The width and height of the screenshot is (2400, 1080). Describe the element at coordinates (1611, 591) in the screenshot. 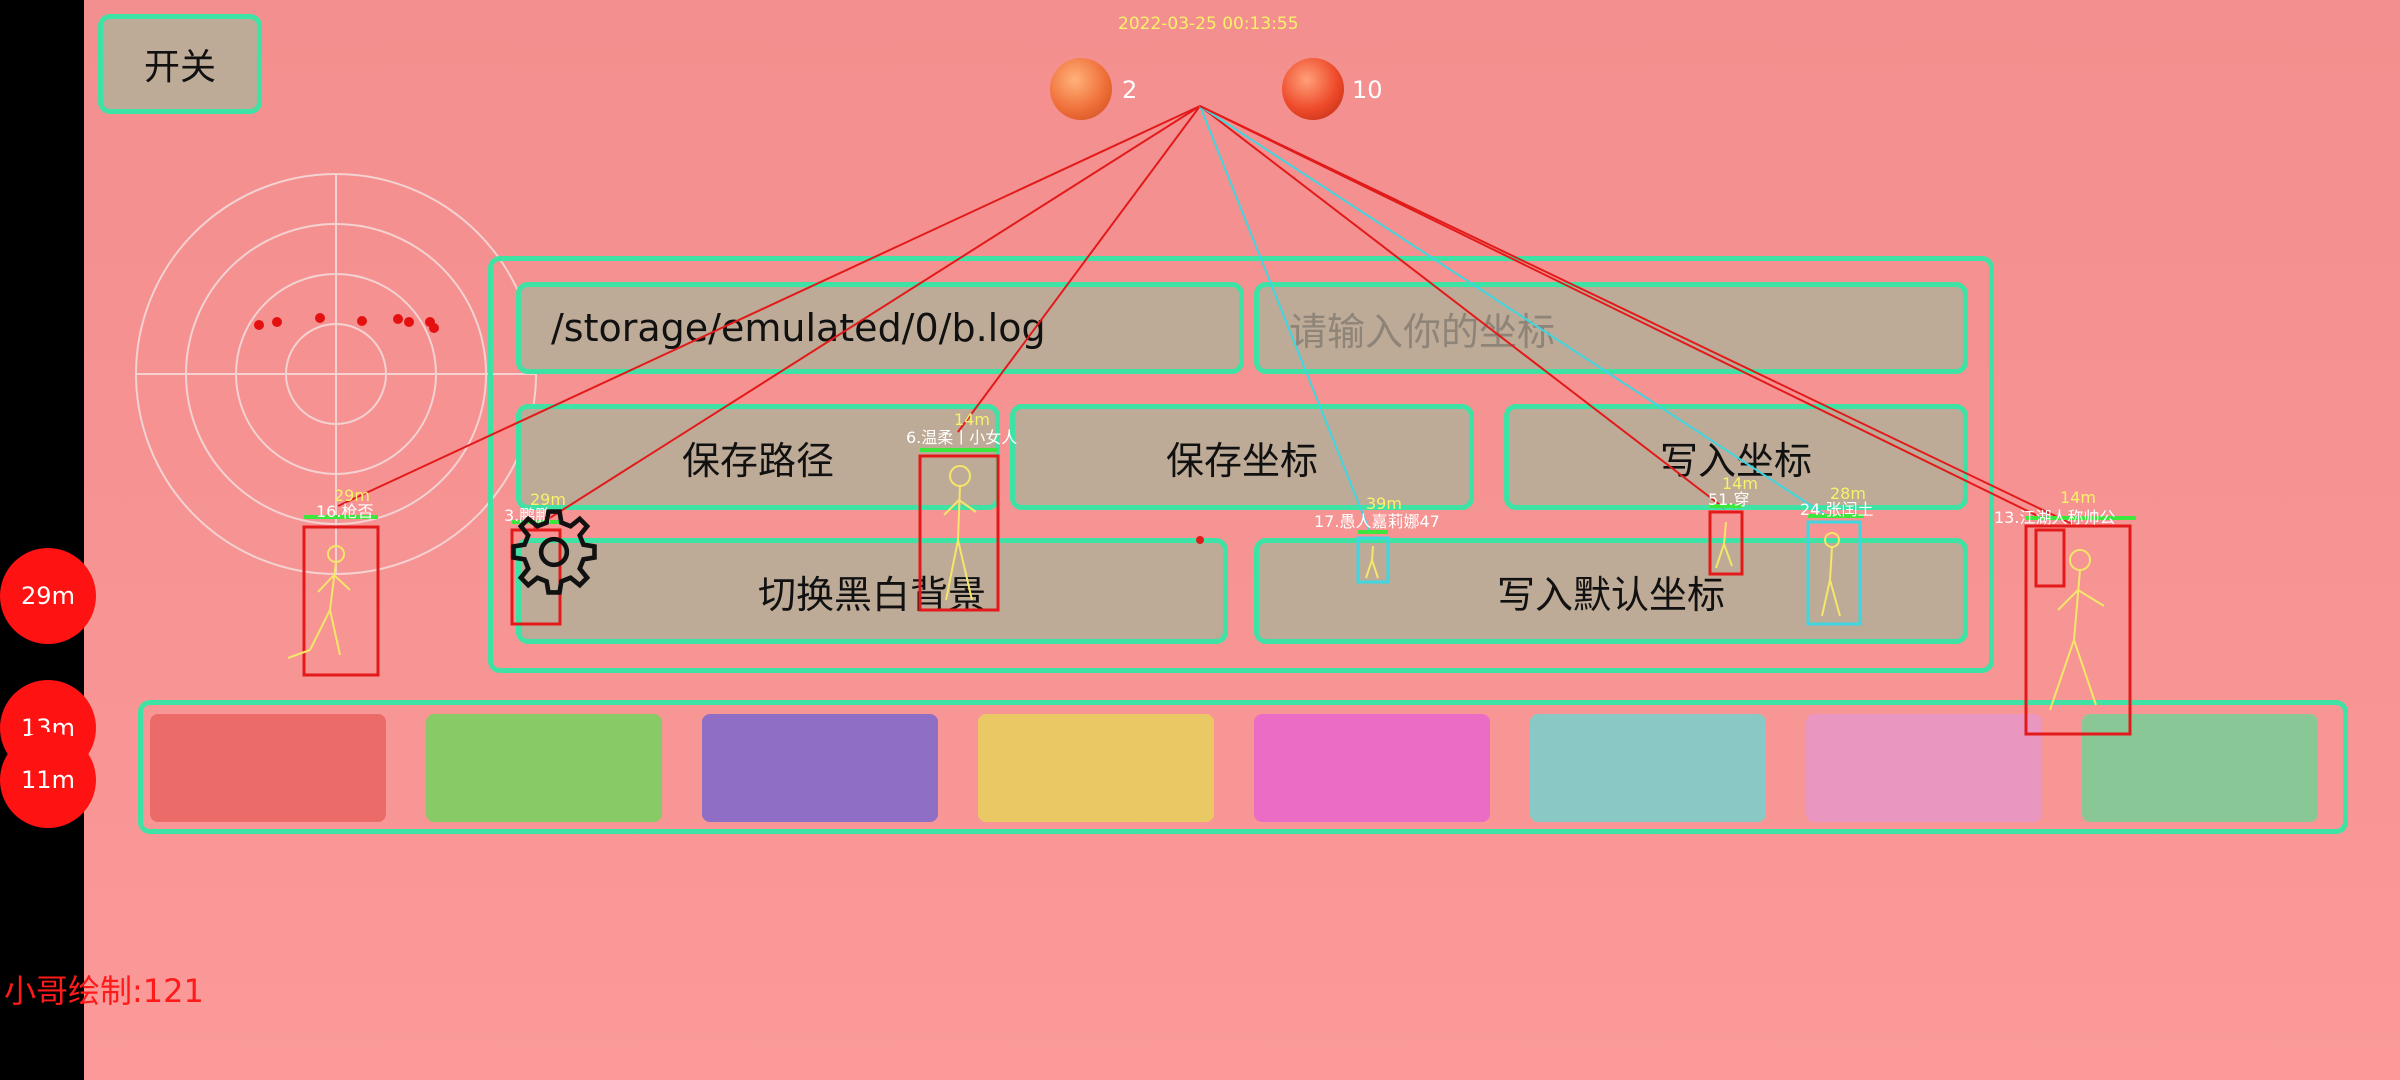

I see `write-default-coord-button: 写入默认坐标` at that location.